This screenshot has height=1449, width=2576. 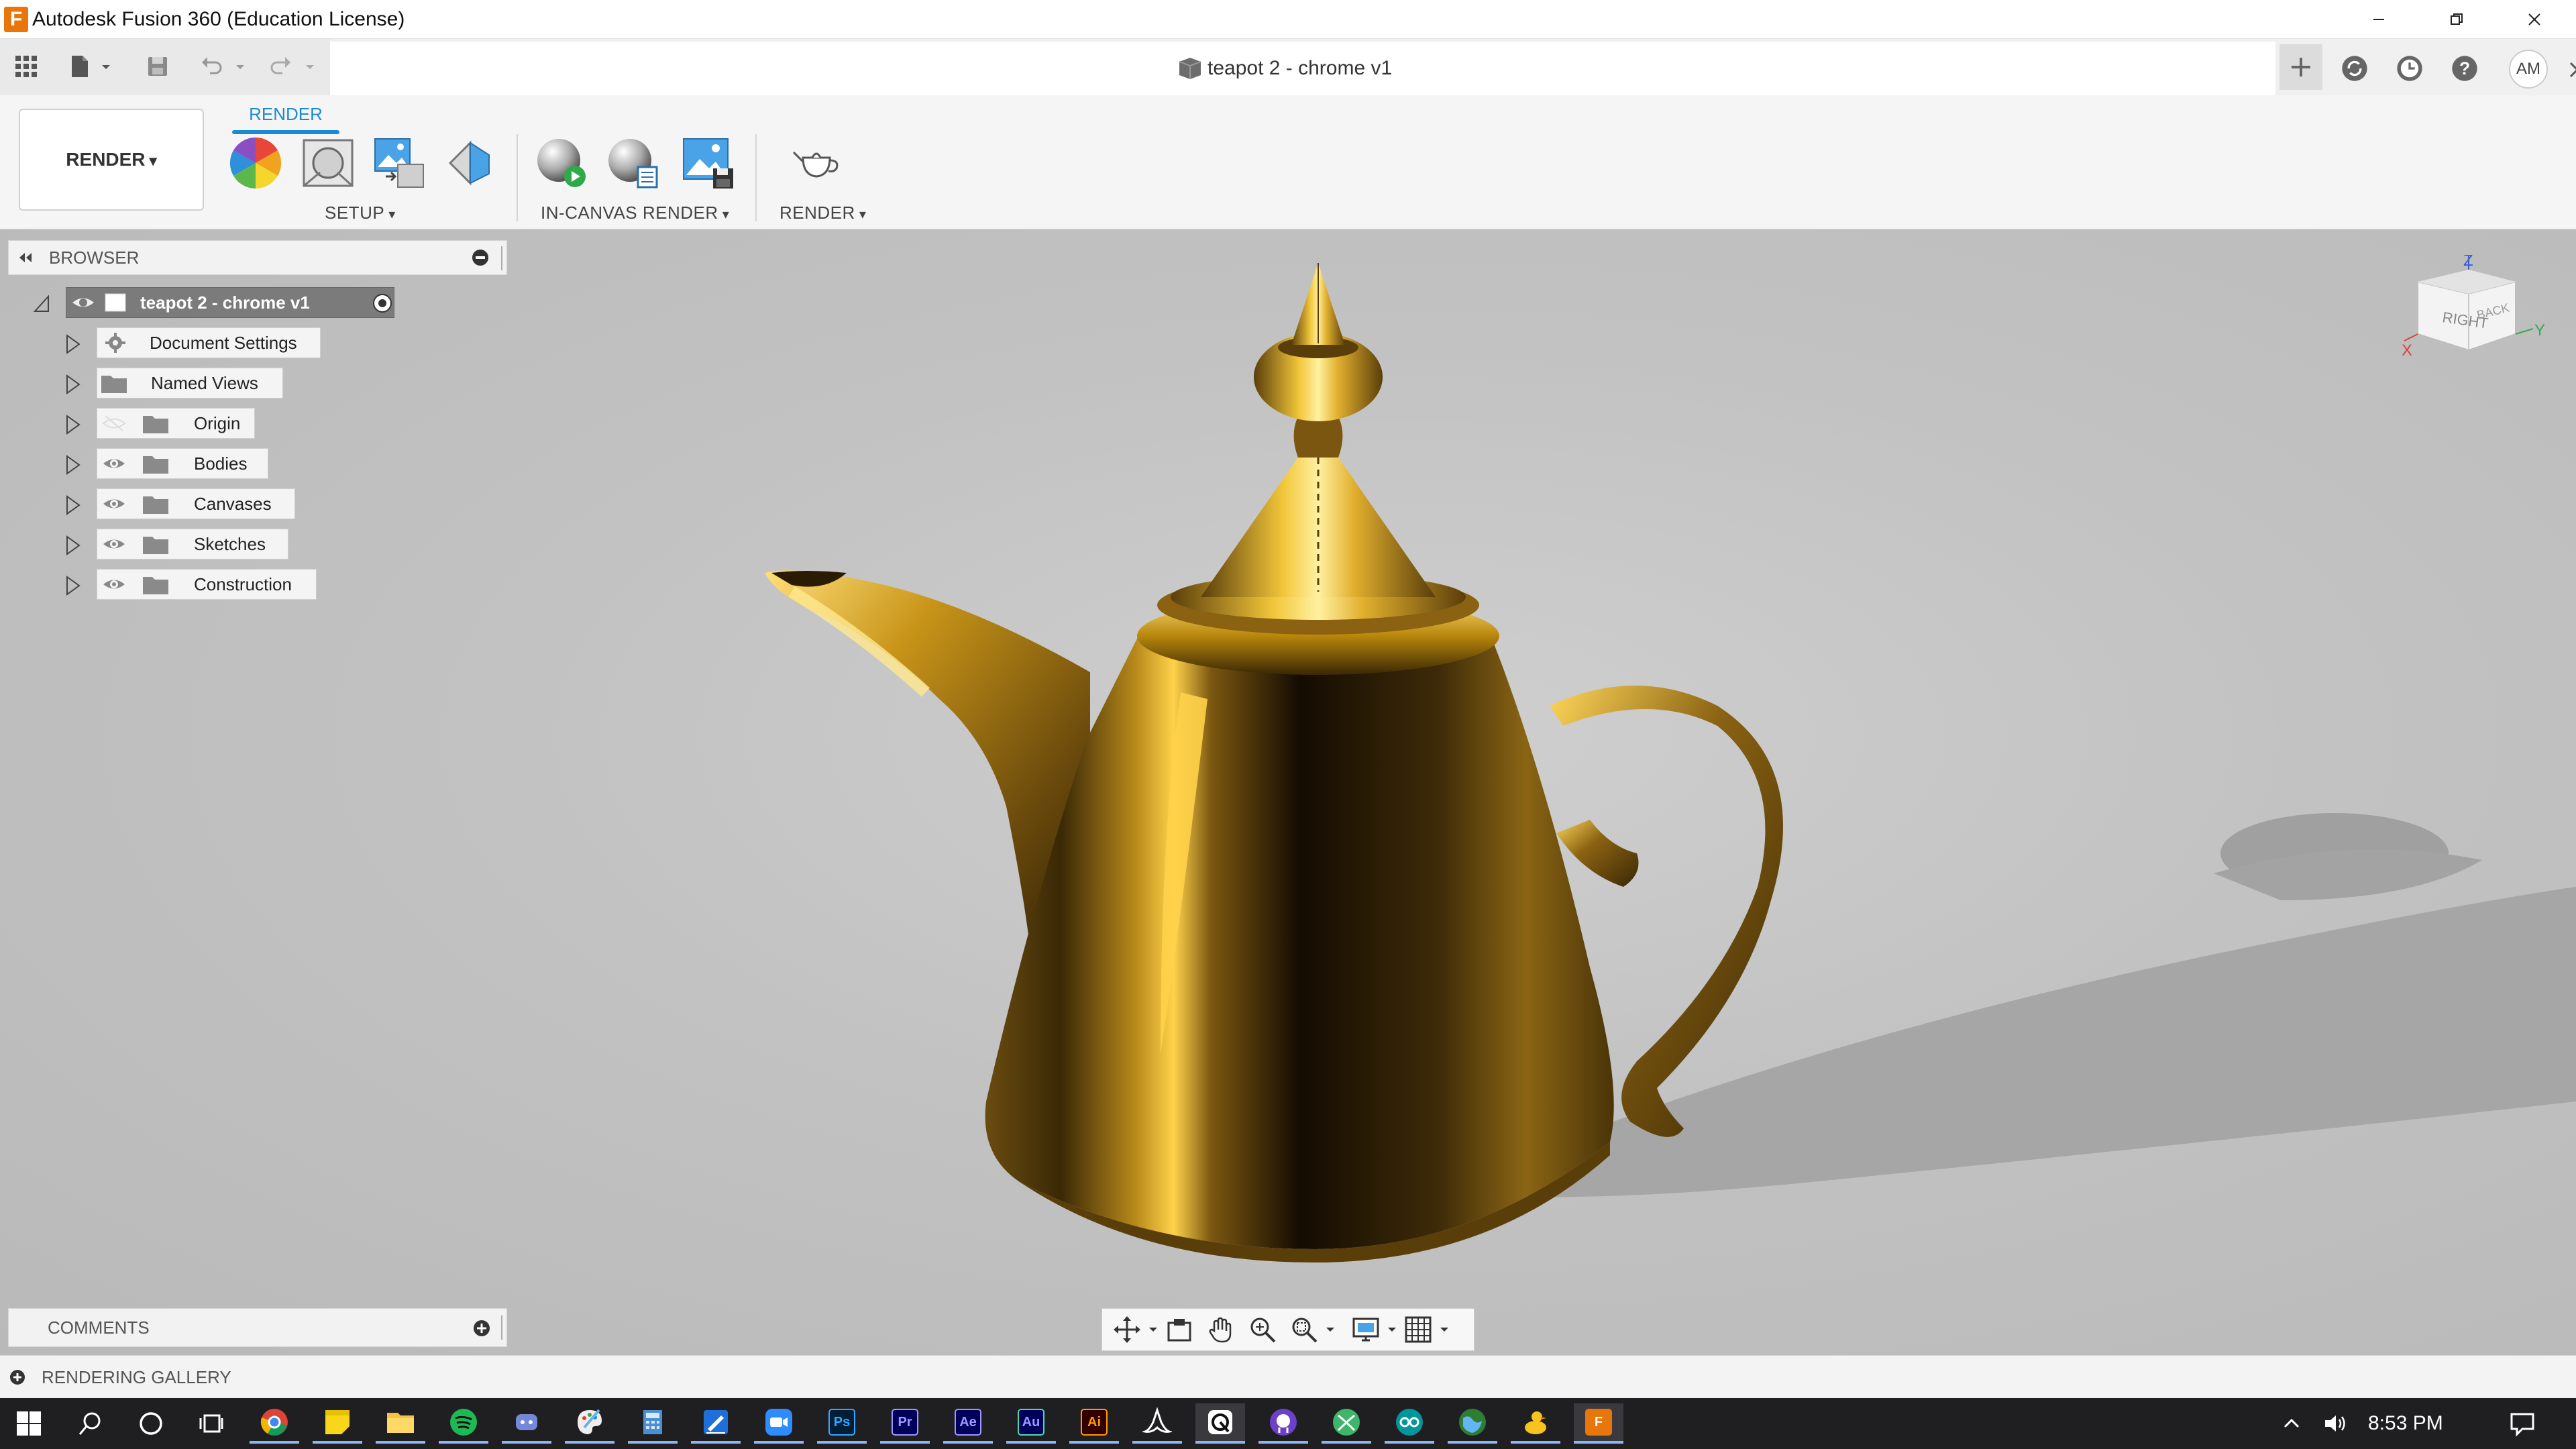 What do you see at coordinates (842, 1423) in the screenshot?
I see `taskbar-app-photoshop: Ps` at bounding box center [842, 1423].